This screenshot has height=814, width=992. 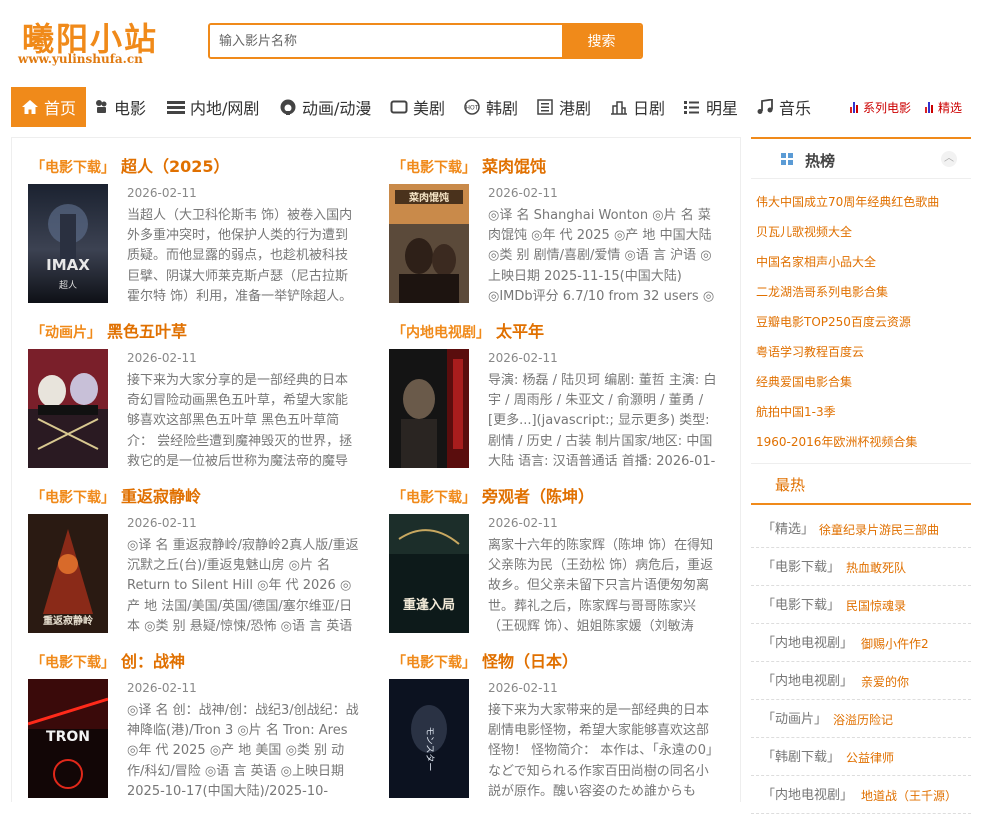 I want to click on latest-name: 地道战（王千源）, so click(x=909, y=796).